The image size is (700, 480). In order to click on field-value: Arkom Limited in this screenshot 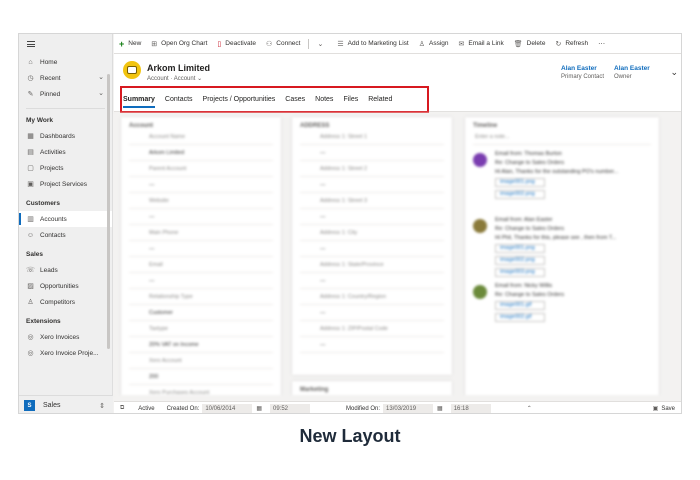, I will do `click(201, 153)`.